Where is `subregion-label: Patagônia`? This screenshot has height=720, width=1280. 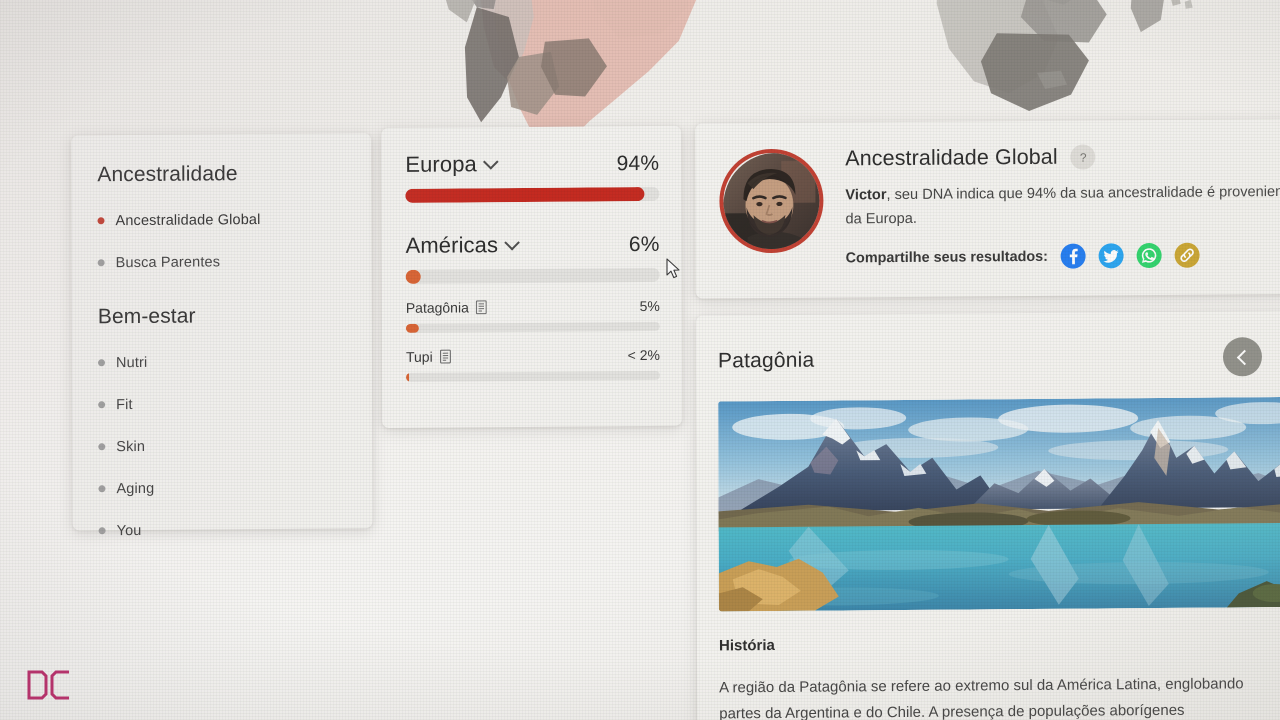
subregion-label: Patagônia is located at coordinates (437, 307).